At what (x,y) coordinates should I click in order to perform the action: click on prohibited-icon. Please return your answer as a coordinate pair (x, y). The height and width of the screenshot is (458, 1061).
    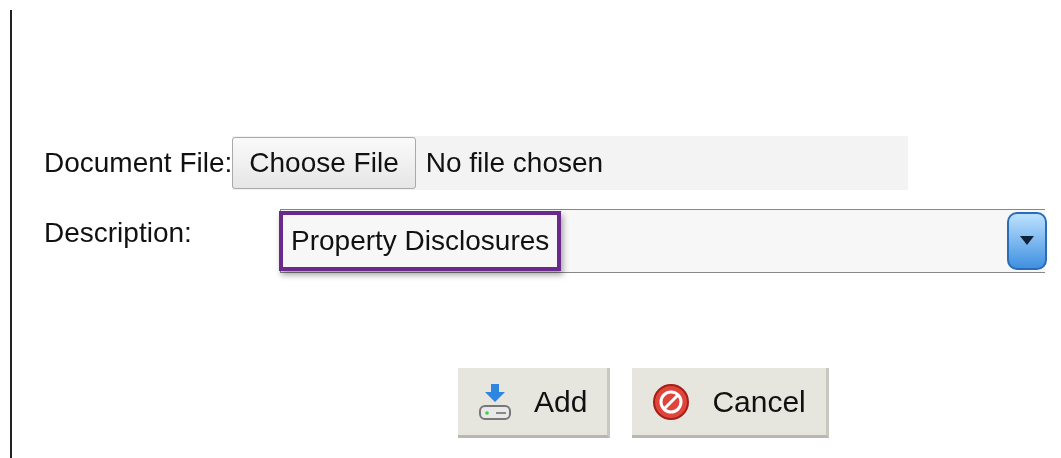
    Looking at the image, I should click on (671, 401).